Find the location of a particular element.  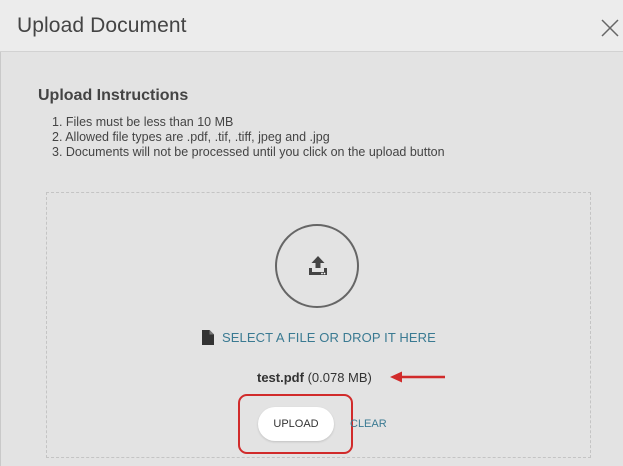

dialog-header: Upload Document is located at coordinates (311, 26).